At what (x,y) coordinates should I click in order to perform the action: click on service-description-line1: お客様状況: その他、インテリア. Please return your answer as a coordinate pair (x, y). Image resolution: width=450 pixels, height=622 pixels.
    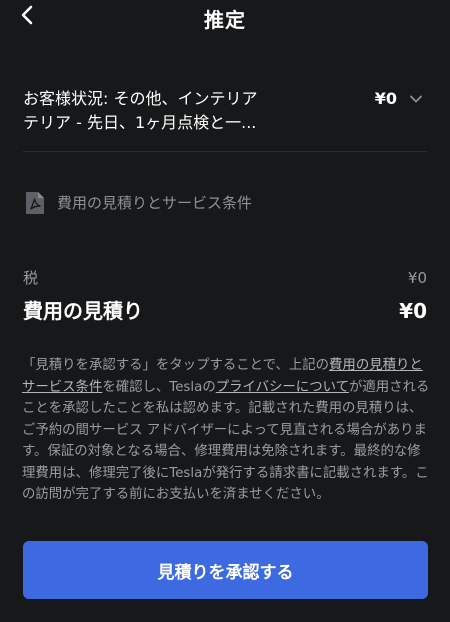
    Looking at the image, I should click on (140, 98).